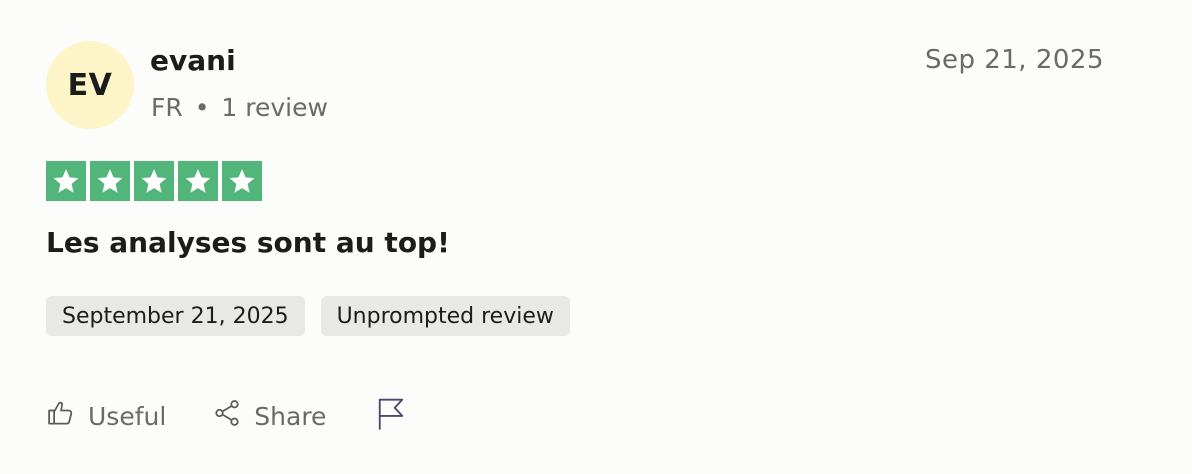  Describe the element at coordinates (127, 416) in the screenshot. I see `useful-label: Useful` at that location.